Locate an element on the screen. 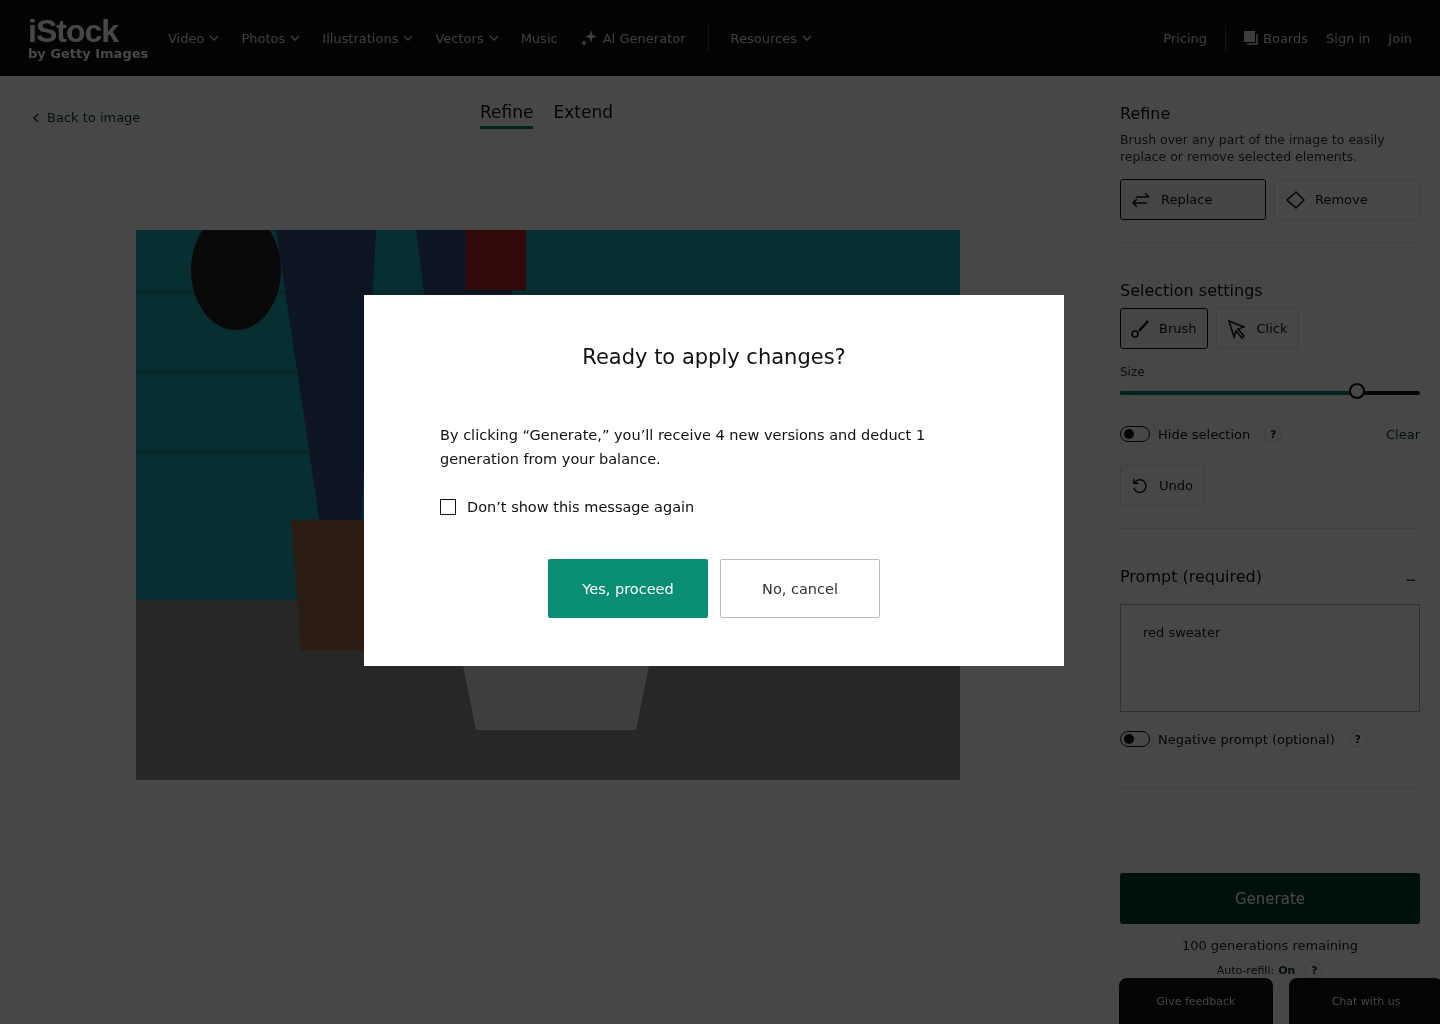 The width and height of the screenshot is (1440, 1024). logo-tagline: by Getty Images is located at coordinates (89, 53).